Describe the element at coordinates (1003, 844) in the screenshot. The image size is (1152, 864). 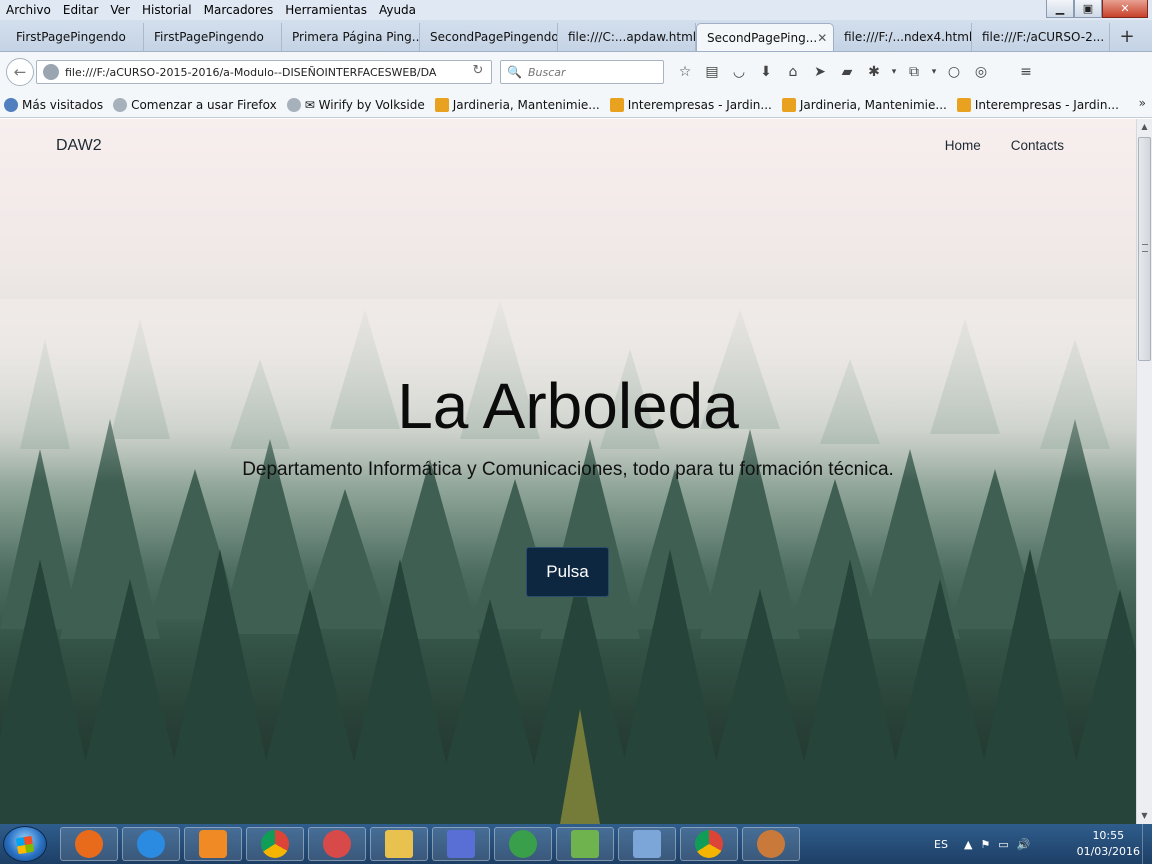
I see `network-icon: ▭` at that location.